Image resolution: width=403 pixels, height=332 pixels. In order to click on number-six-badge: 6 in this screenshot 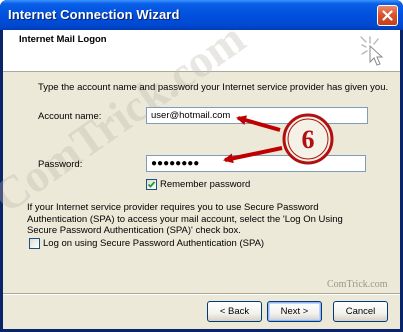, I will do `click(308, 139)`.